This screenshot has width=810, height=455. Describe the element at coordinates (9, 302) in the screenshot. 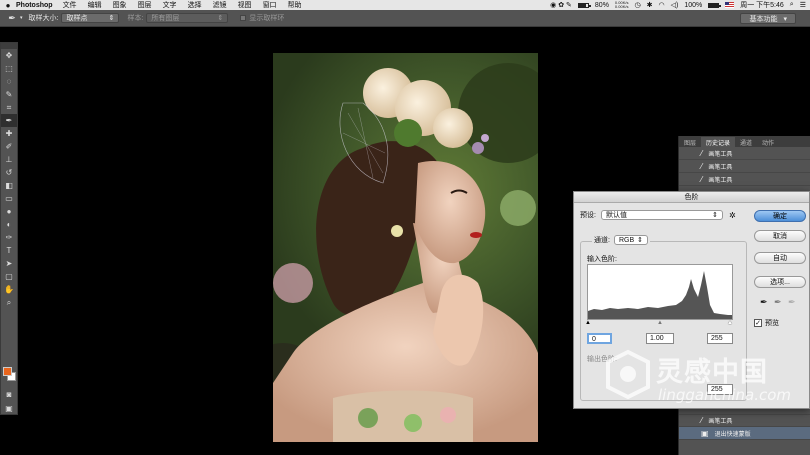

I see `zoom-tool-icon: ⌕` at that location.